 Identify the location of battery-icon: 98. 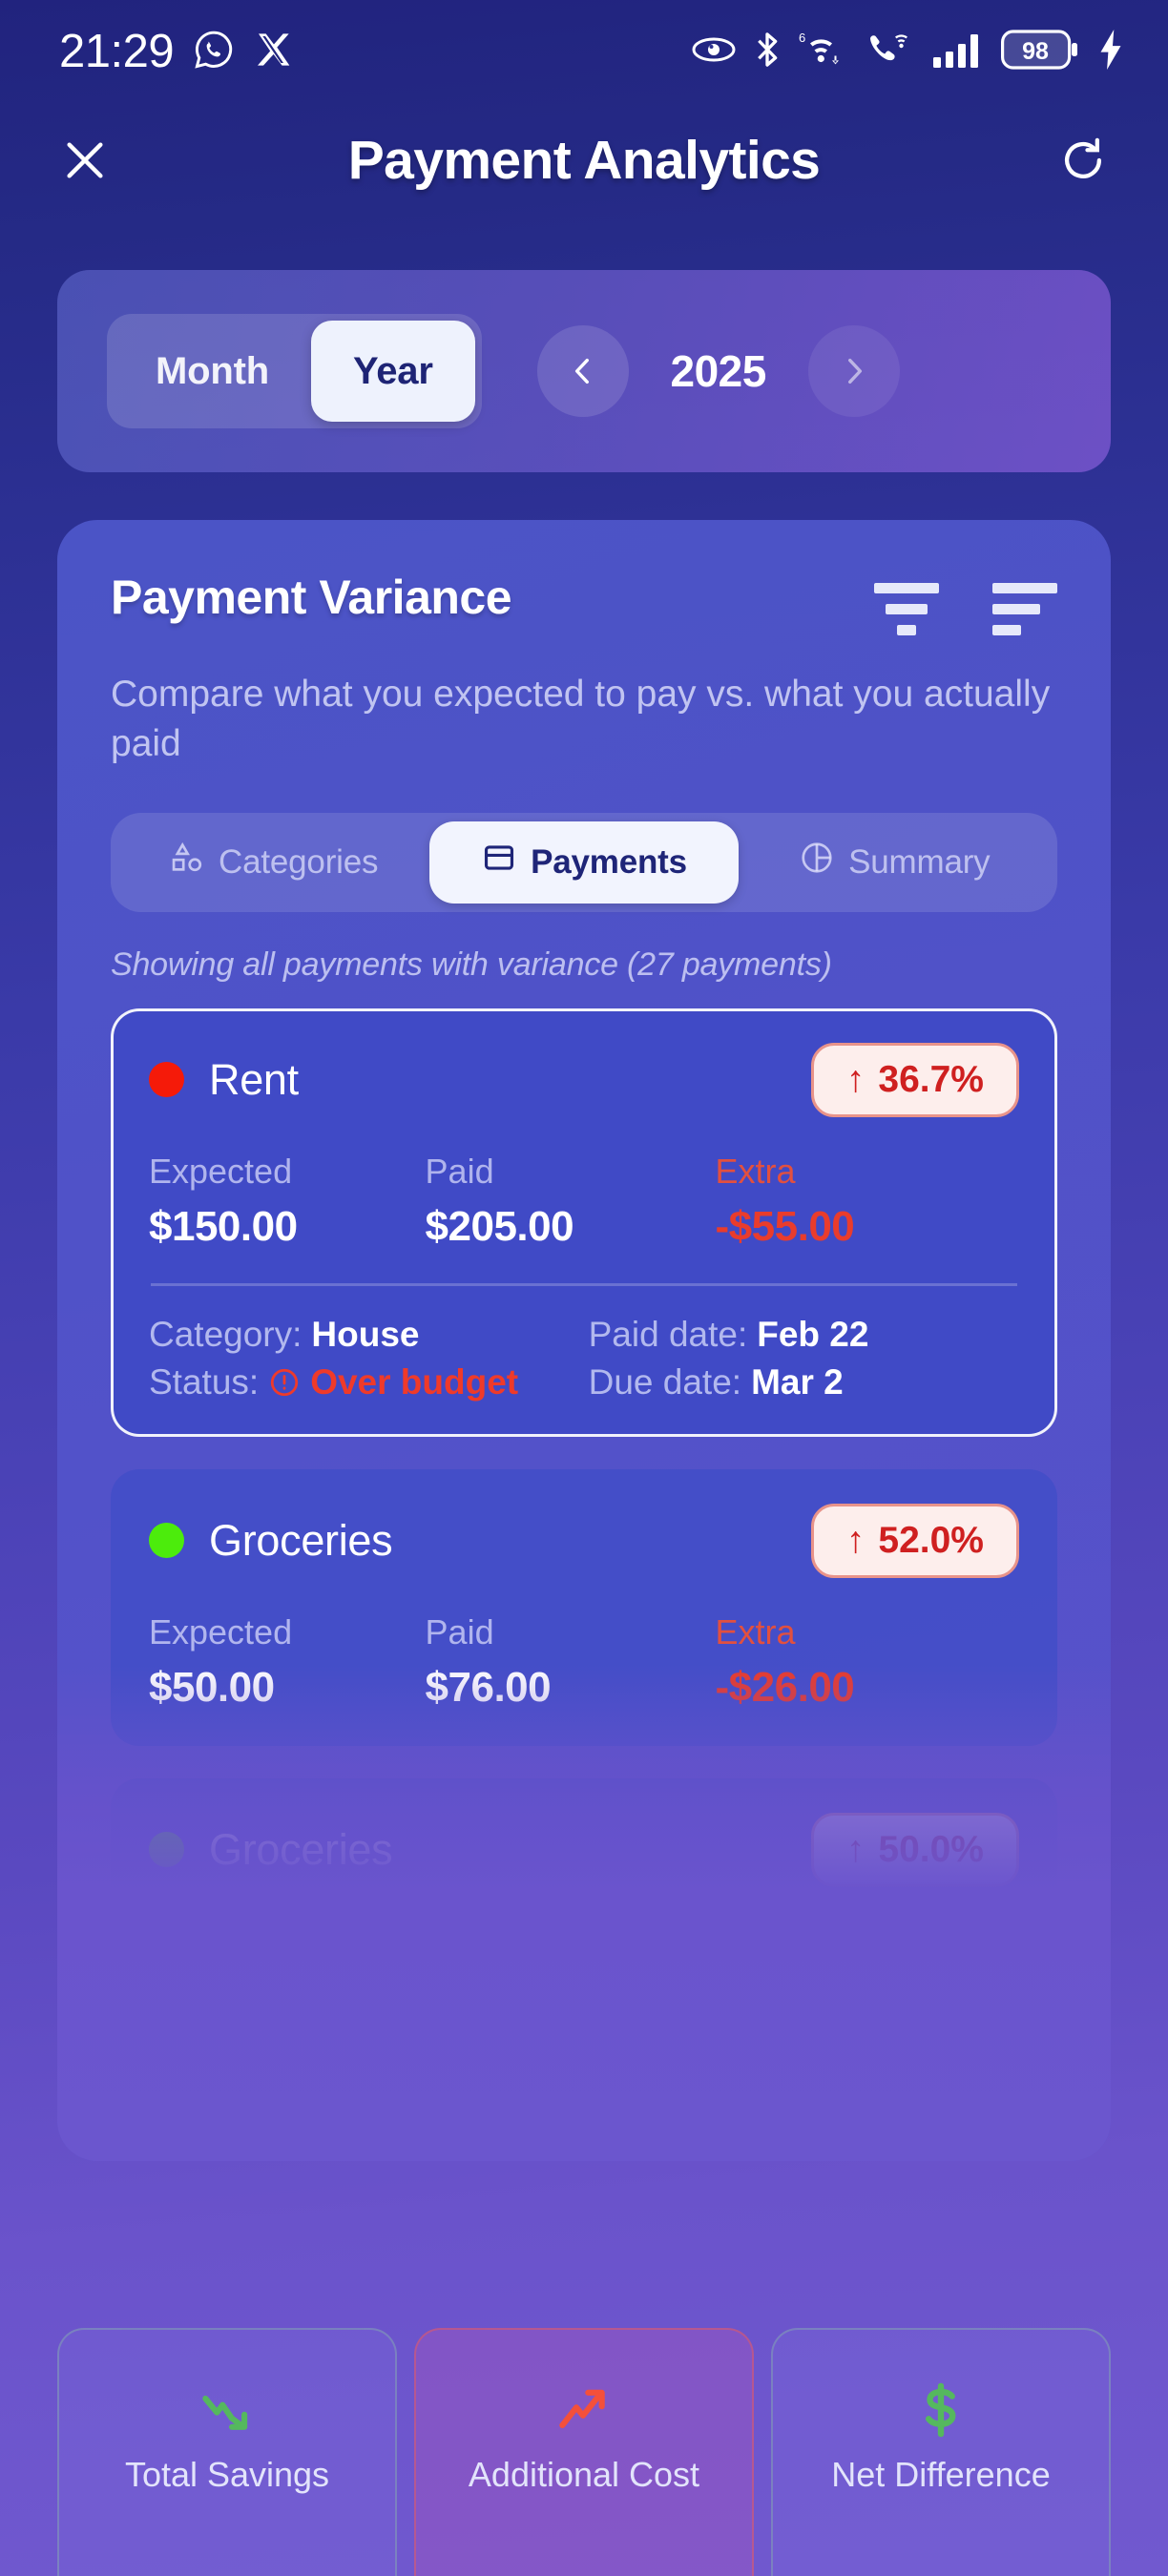
(1041, 51).